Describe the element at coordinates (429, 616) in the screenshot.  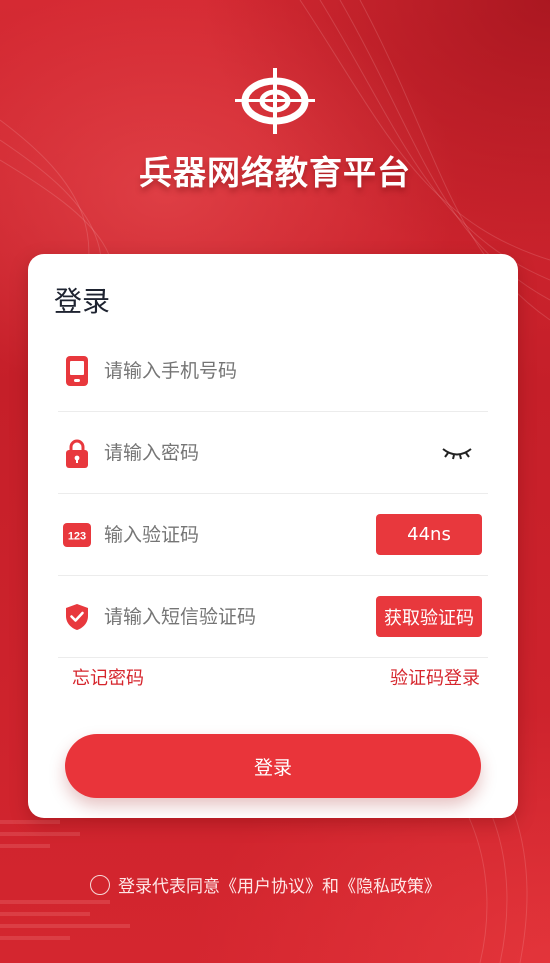
I see `get-sms-code-button: 获取验证码` at that location.